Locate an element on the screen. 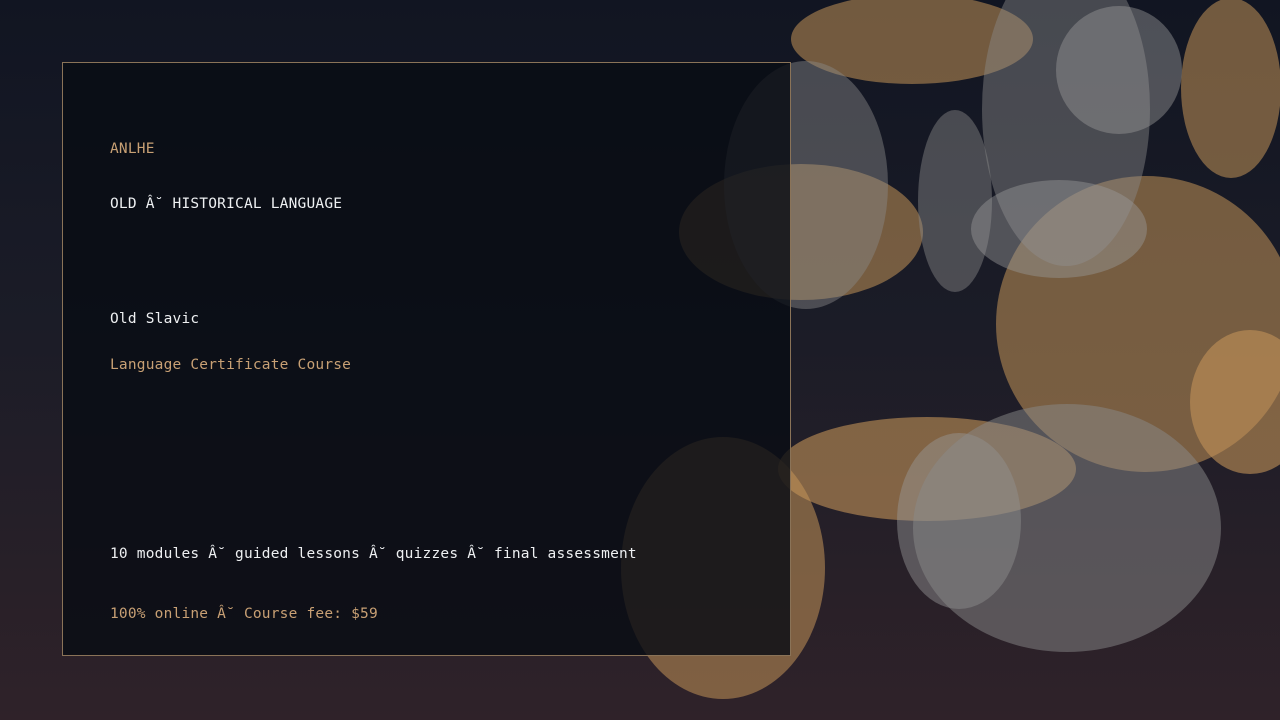  course-price-line: 100% online Â˘ Course fee: $59 is located at coordinates (244, 614).